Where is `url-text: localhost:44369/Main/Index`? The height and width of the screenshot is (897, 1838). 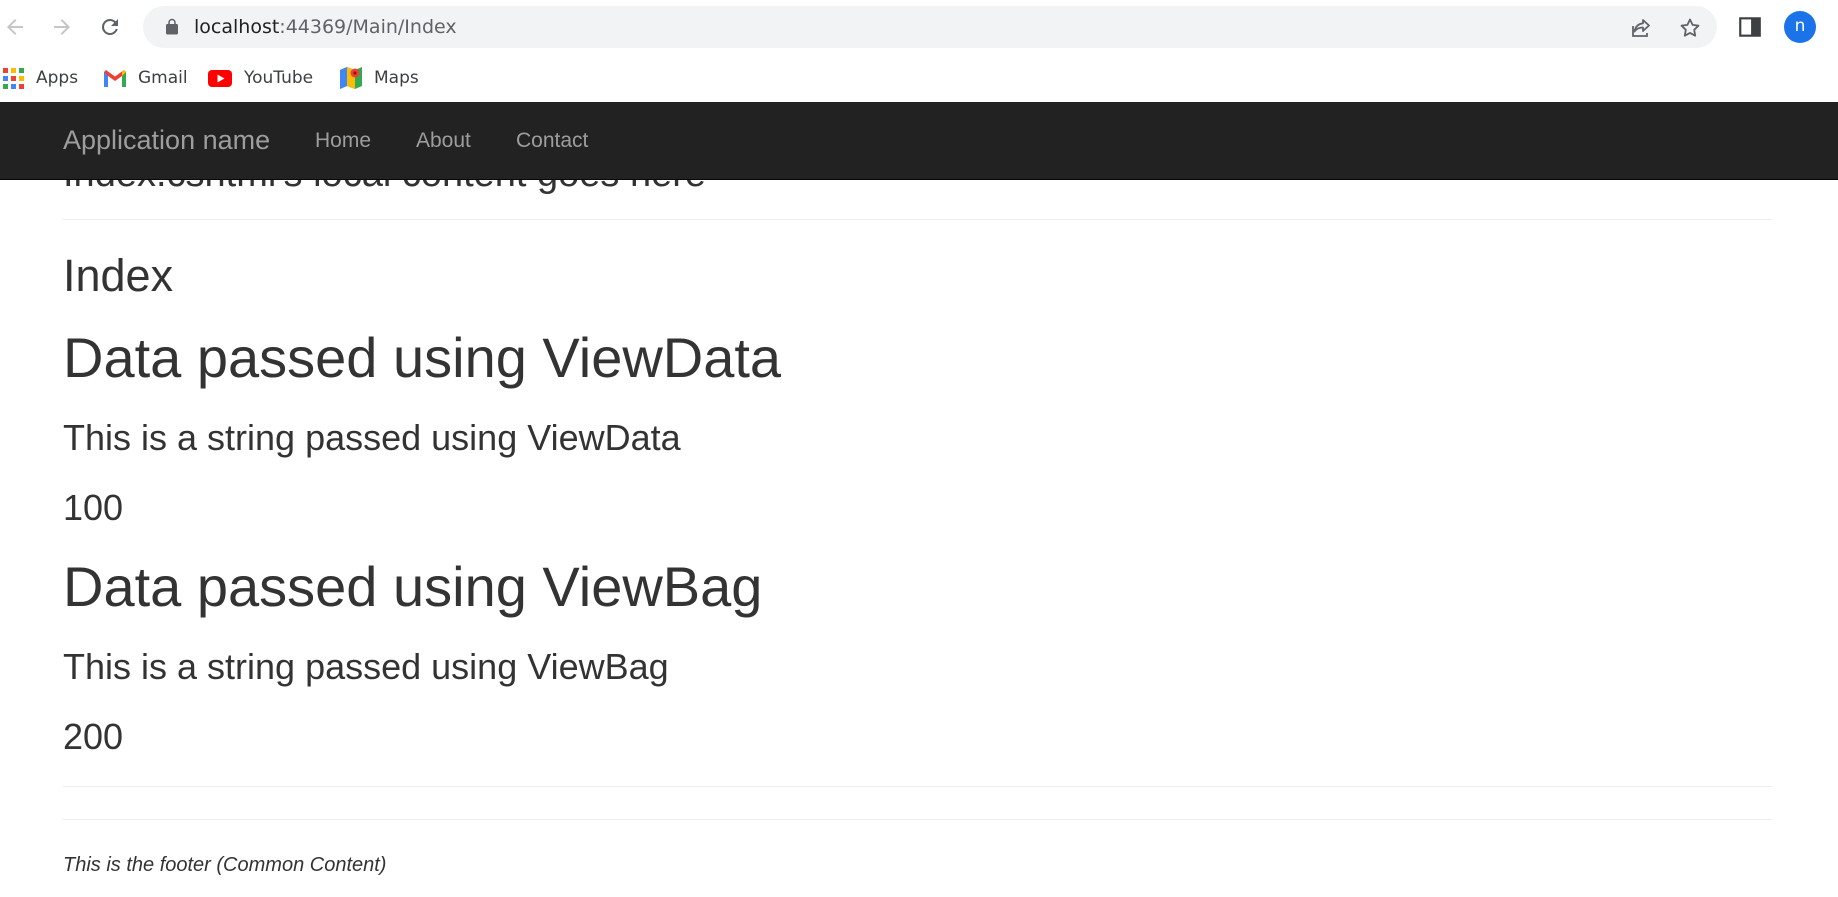
url-text: localhost:44369/Main/Index is located at coordinates (325, 27).